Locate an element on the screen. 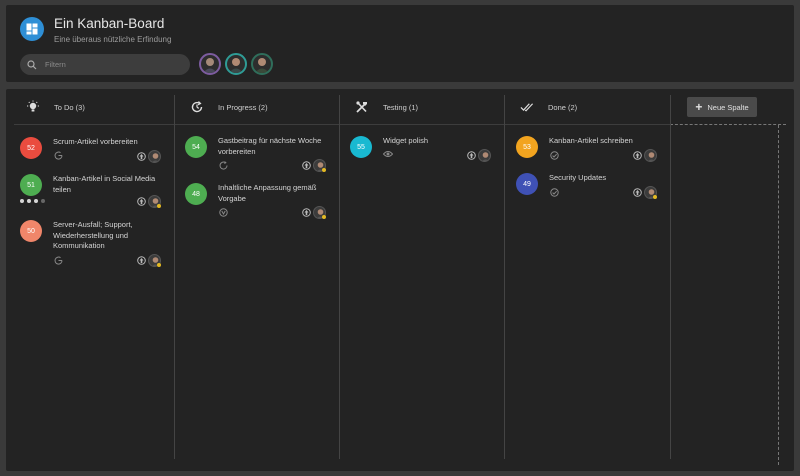  card-51: 51 Kanban-Artikel in Social Media teilen is located at coordinates (95, 192).